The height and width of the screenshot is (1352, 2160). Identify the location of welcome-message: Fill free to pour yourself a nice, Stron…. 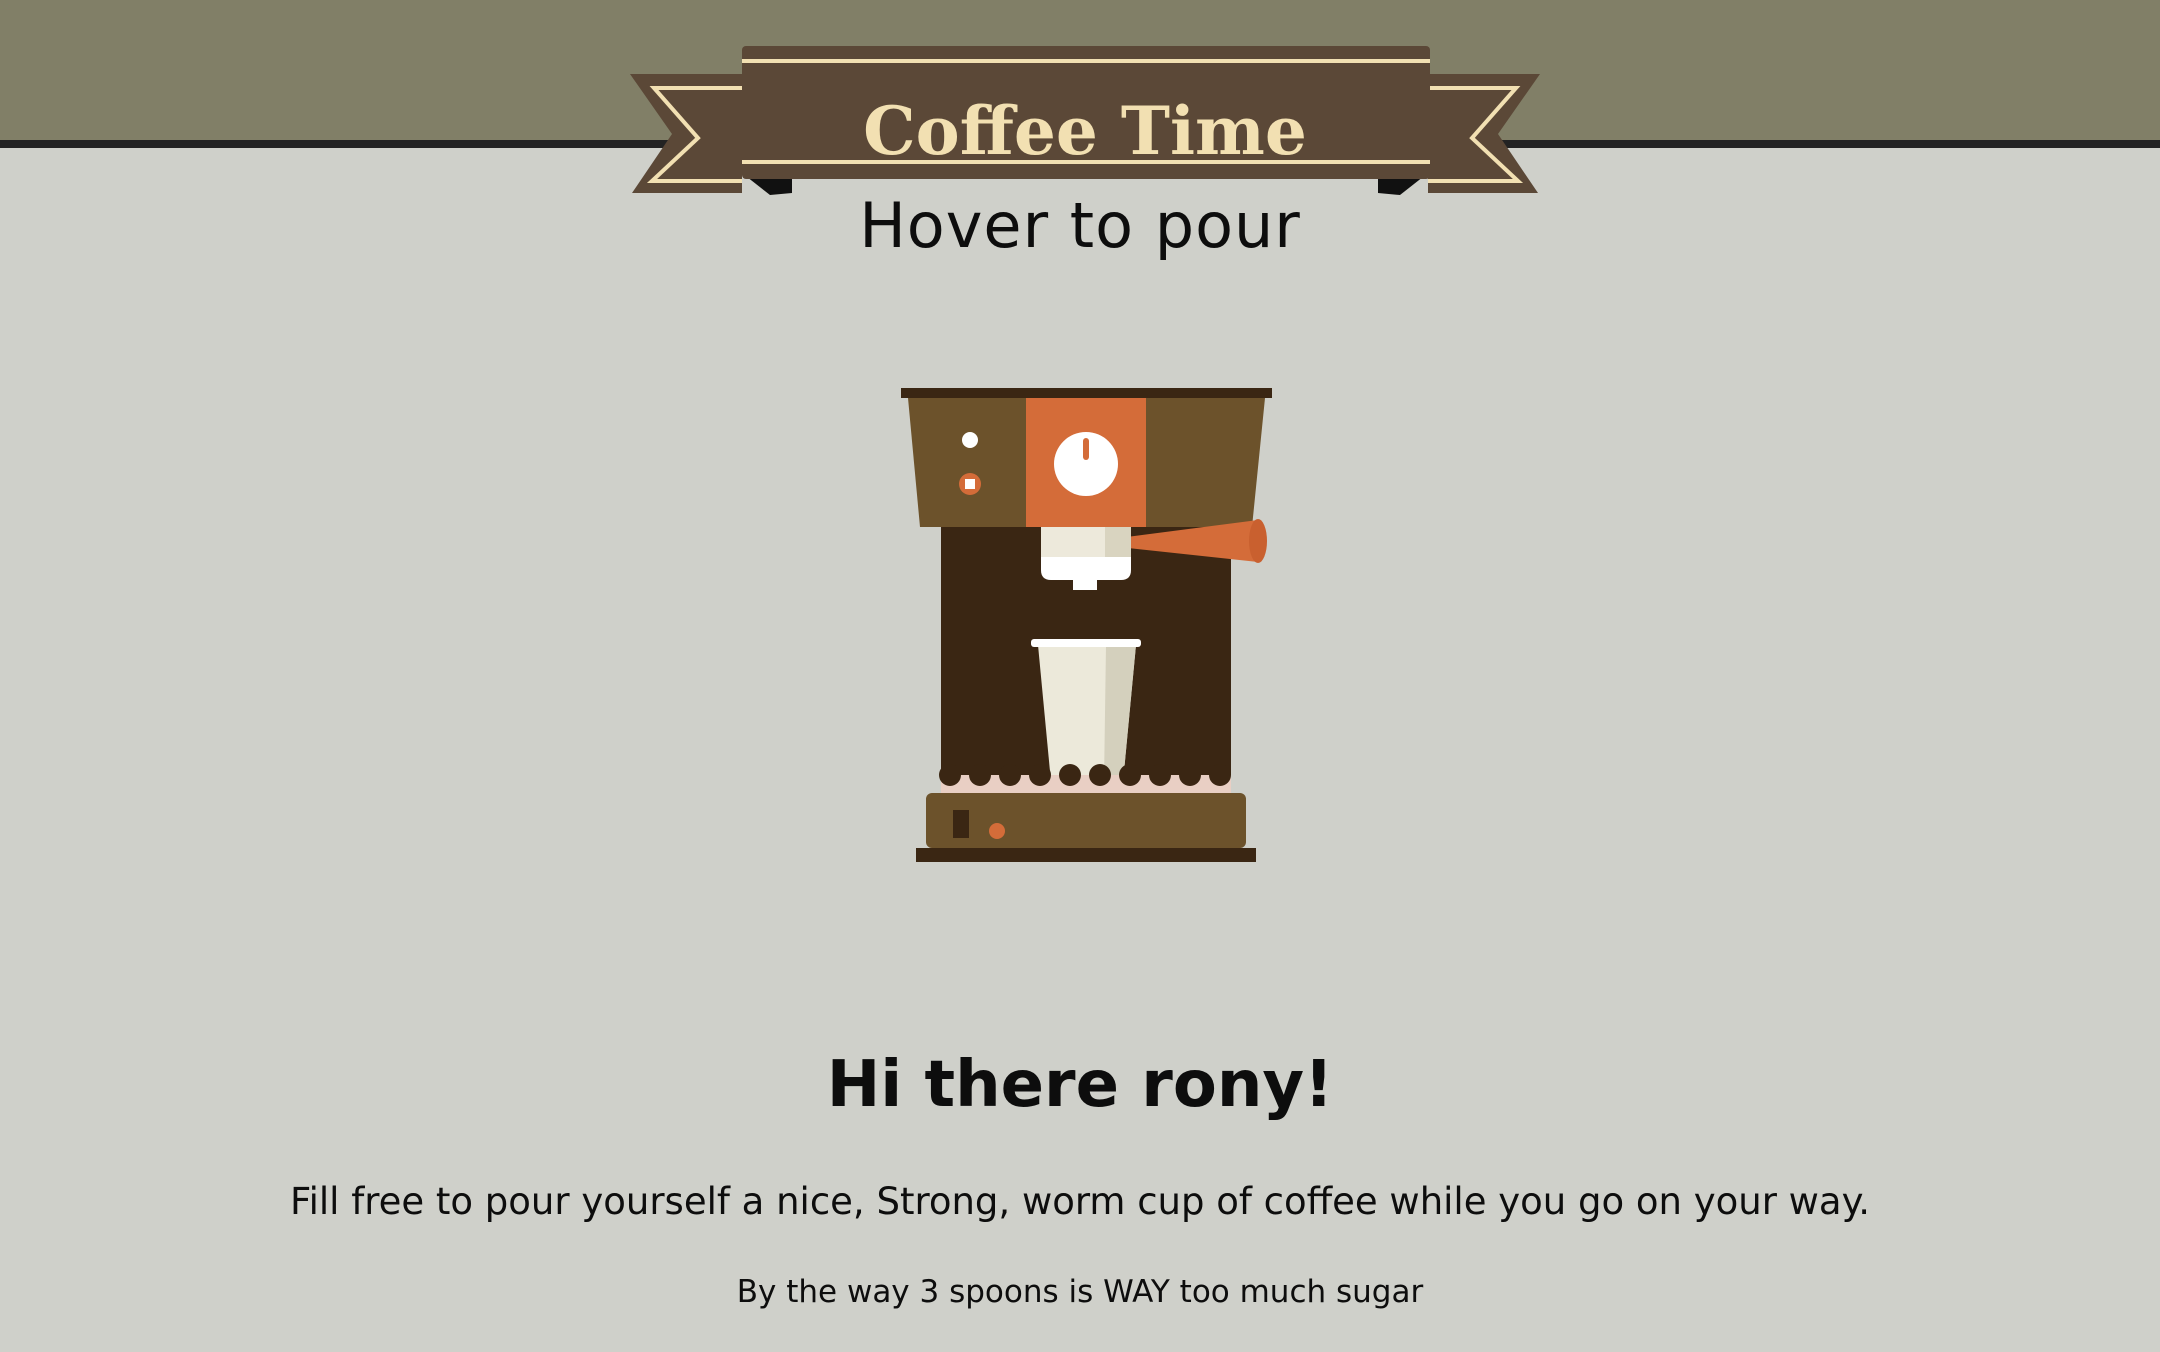
(1080, 1201).